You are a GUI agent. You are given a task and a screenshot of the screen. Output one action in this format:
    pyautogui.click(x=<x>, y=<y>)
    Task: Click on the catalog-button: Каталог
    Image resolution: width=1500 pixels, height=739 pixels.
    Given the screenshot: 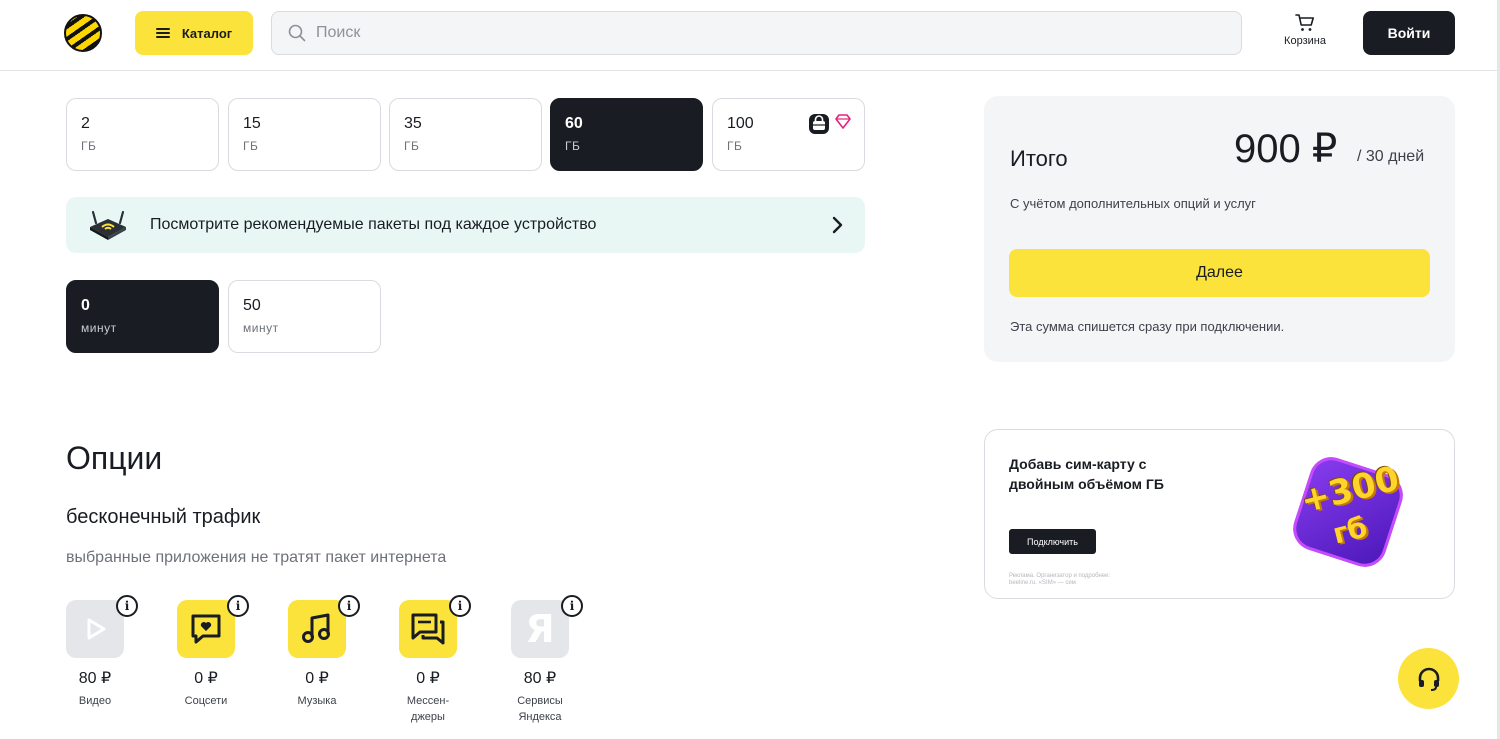 What is the action you would take?
    pyautogui.click(x=194, y=33)
    